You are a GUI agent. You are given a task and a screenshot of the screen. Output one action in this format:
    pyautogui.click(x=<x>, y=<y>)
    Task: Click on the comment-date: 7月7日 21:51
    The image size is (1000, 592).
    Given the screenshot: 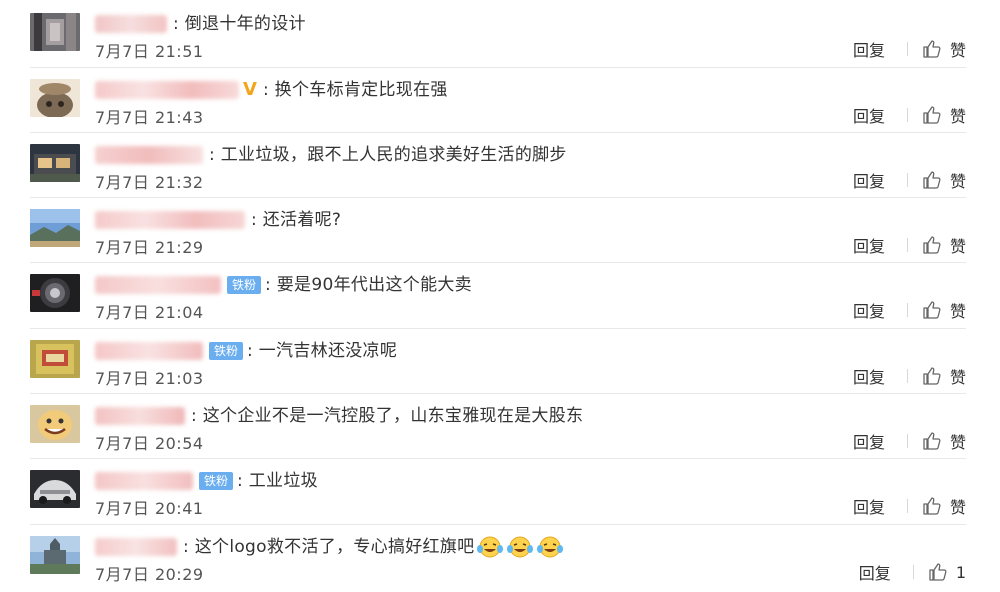 What is the action you would take?
    pyautogui.click(x=149, y=51)
    